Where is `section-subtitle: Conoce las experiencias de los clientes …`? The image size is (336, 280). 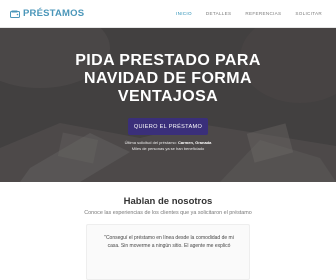 section-subtitle: Conoce las experiencias de los clientes … is located at coordinates (168, 213).